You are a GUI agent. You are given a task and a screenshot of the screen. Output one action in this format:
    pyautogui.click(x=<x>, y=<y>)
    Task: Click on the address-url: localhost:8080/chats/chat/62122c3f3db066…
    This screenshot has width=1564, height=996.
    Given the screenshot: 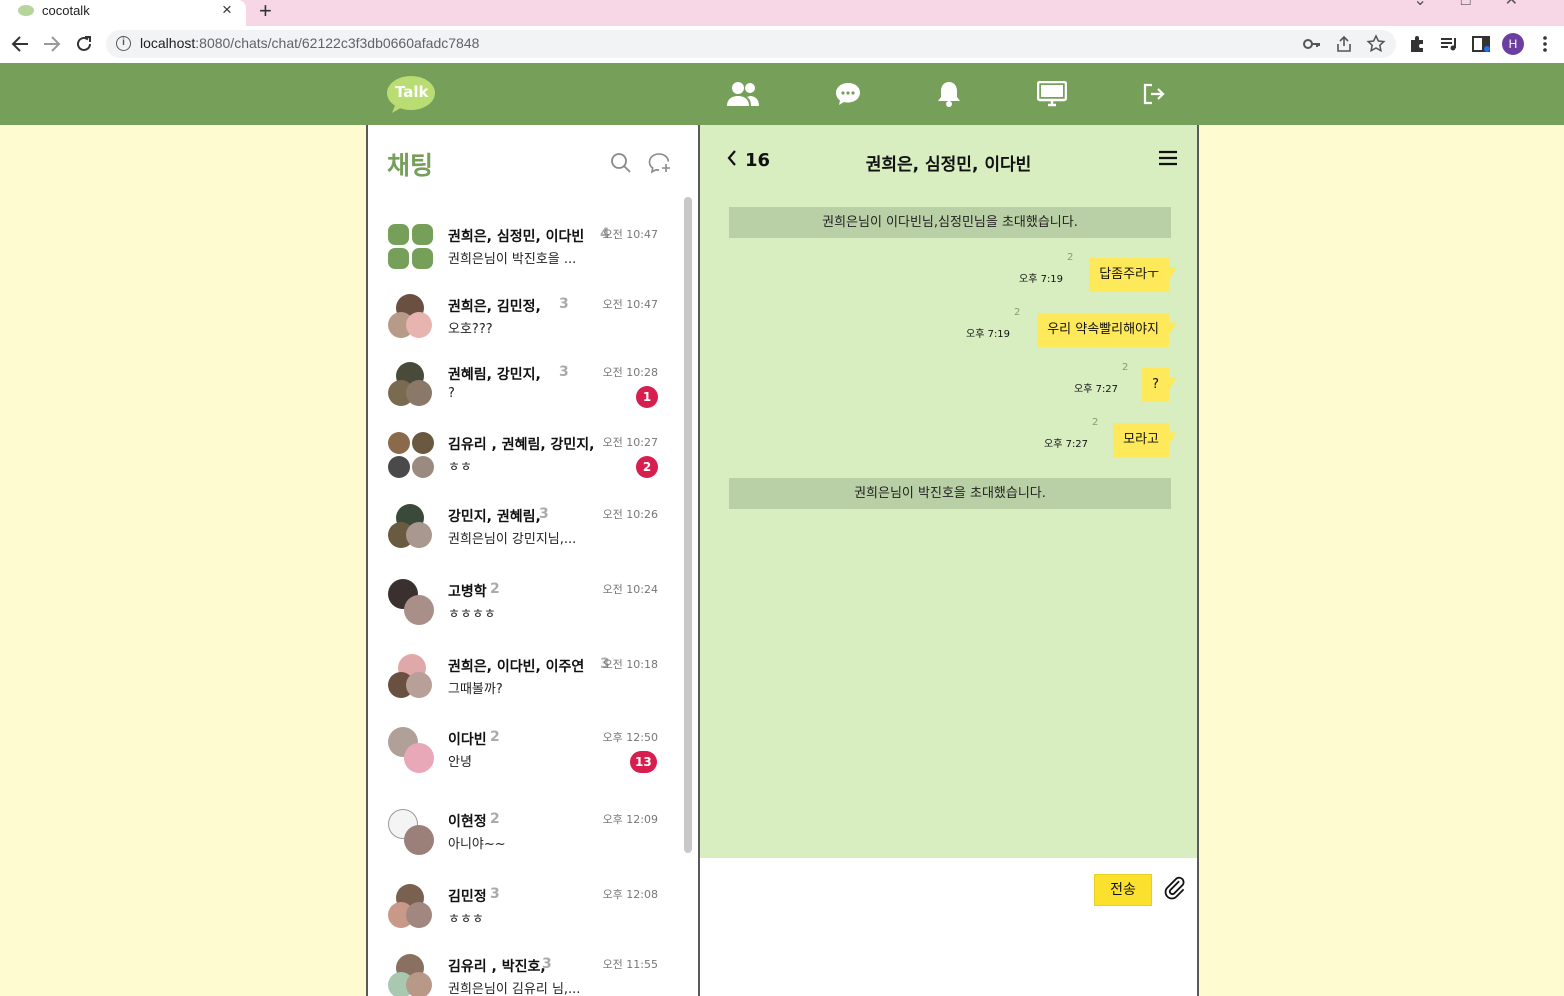 What is the action you would take?
    pyautogui.click(x=310, y=43)
    